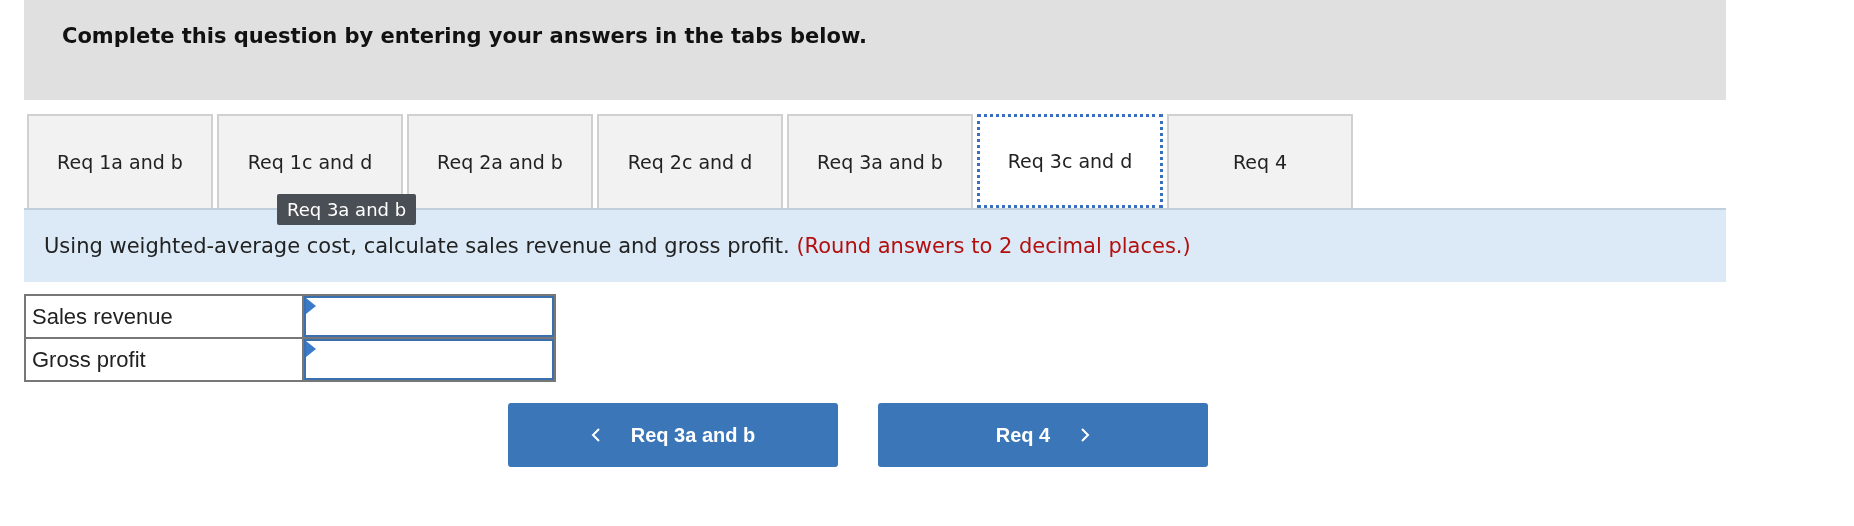 The image size is (1854, 526). Describe the element at coordinates (465, 36) in the screenshot. I see `instructions-heading: Complete this question by entering your answers in the tabs below.` at that location.